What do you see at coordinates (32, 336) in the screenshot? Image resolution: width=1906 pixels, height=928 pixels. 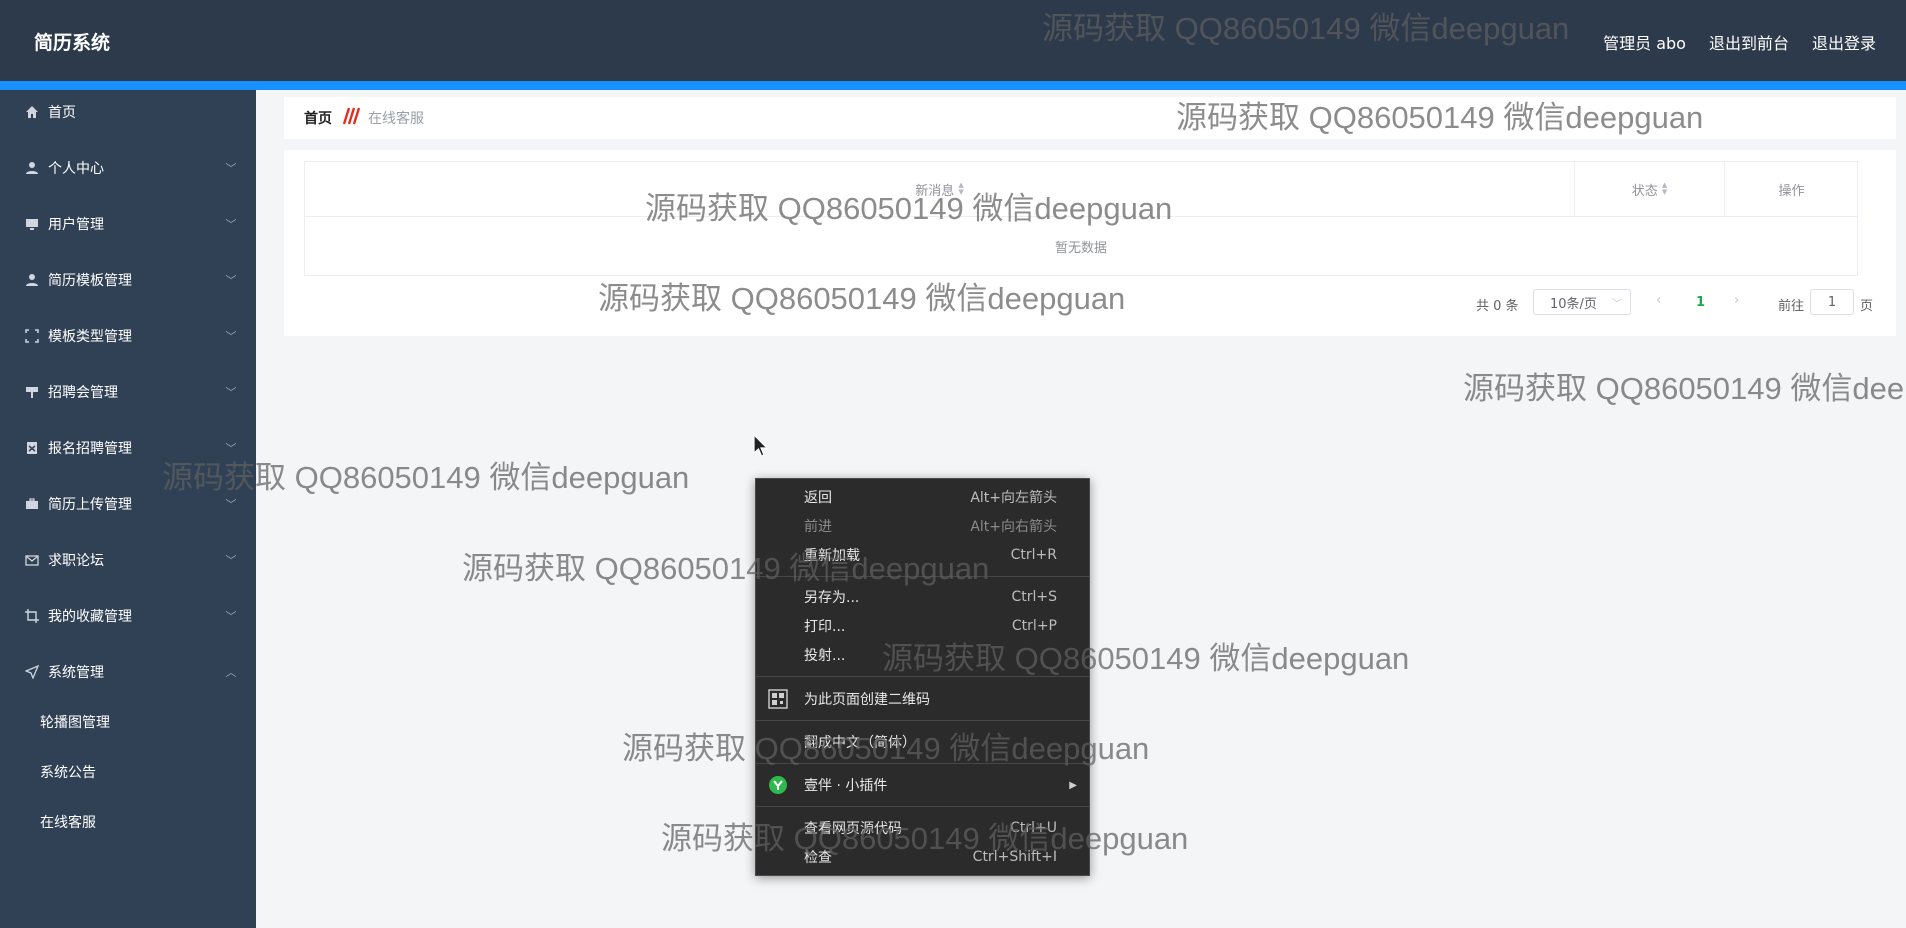 I see `fullscreen-icon` at bounding box center [32, 336].